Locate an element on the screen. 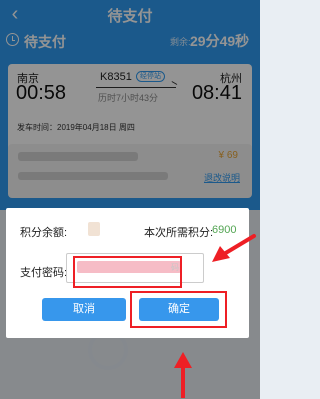  points-balance-label: 积分余额: is located at coordinates (44, 233).